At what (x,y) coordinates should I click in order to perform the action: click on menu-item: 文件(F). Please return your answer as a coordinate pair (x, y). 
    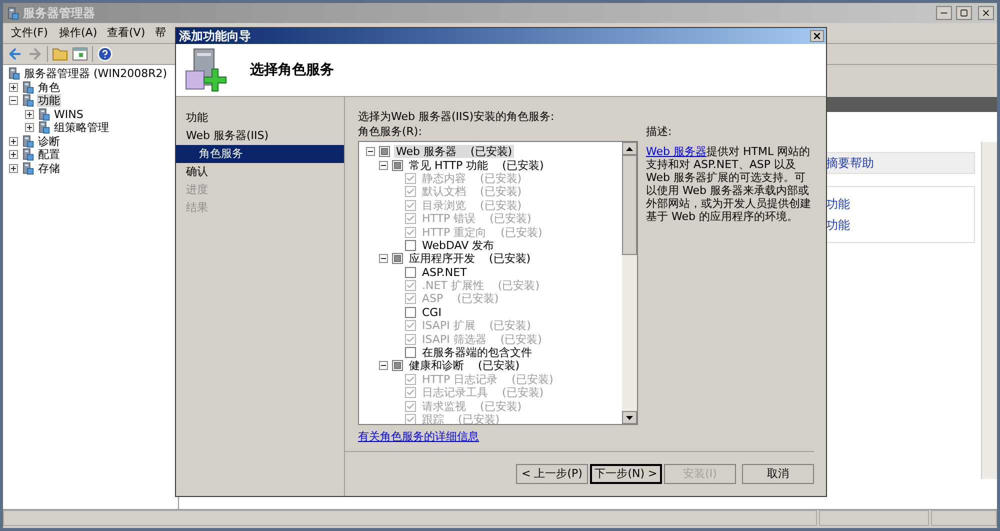
    Looking at the image, I should click on (35, 33).